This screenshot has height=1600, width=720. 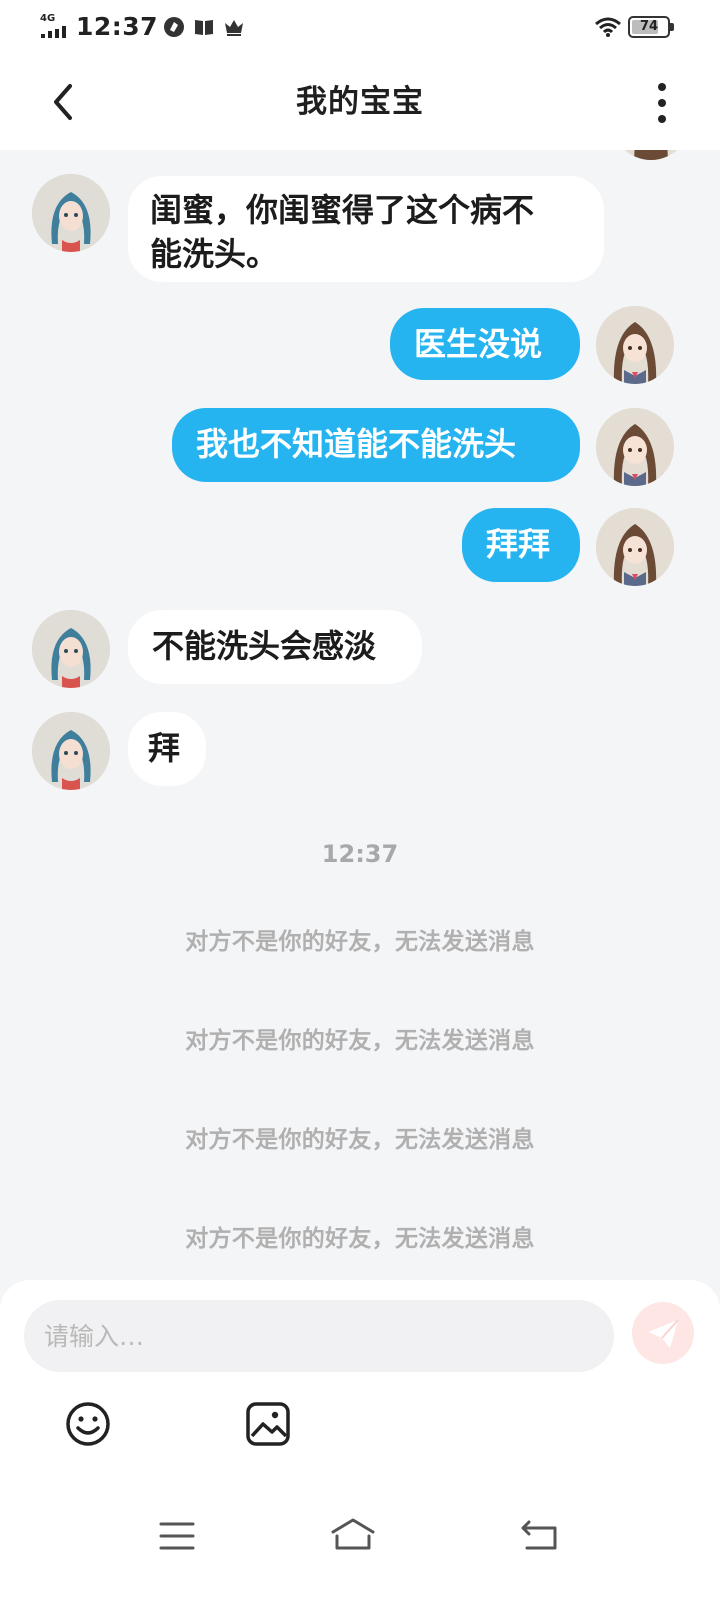 I want to click on image-icon, so click(x=268, y=1424).